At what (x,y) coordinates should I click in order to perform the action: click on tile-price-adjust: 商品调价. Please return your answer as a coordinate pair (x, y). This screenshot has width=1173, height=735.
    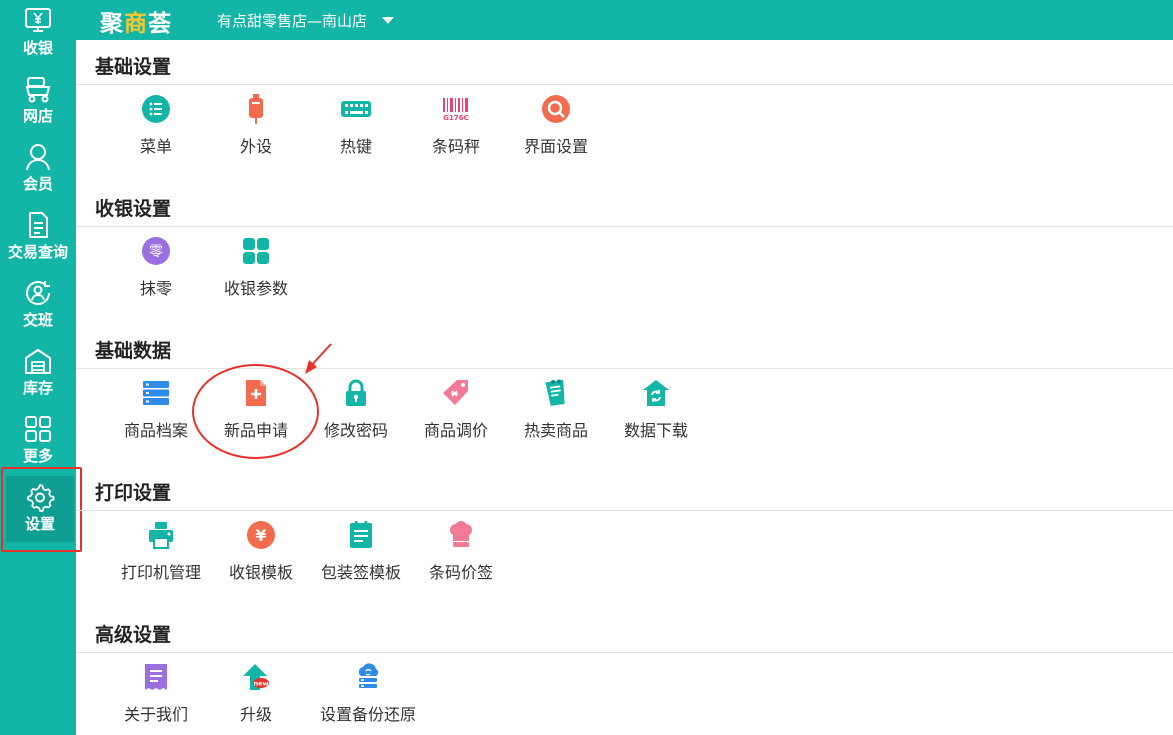
    Looking at the image, I should click on (456, 413).